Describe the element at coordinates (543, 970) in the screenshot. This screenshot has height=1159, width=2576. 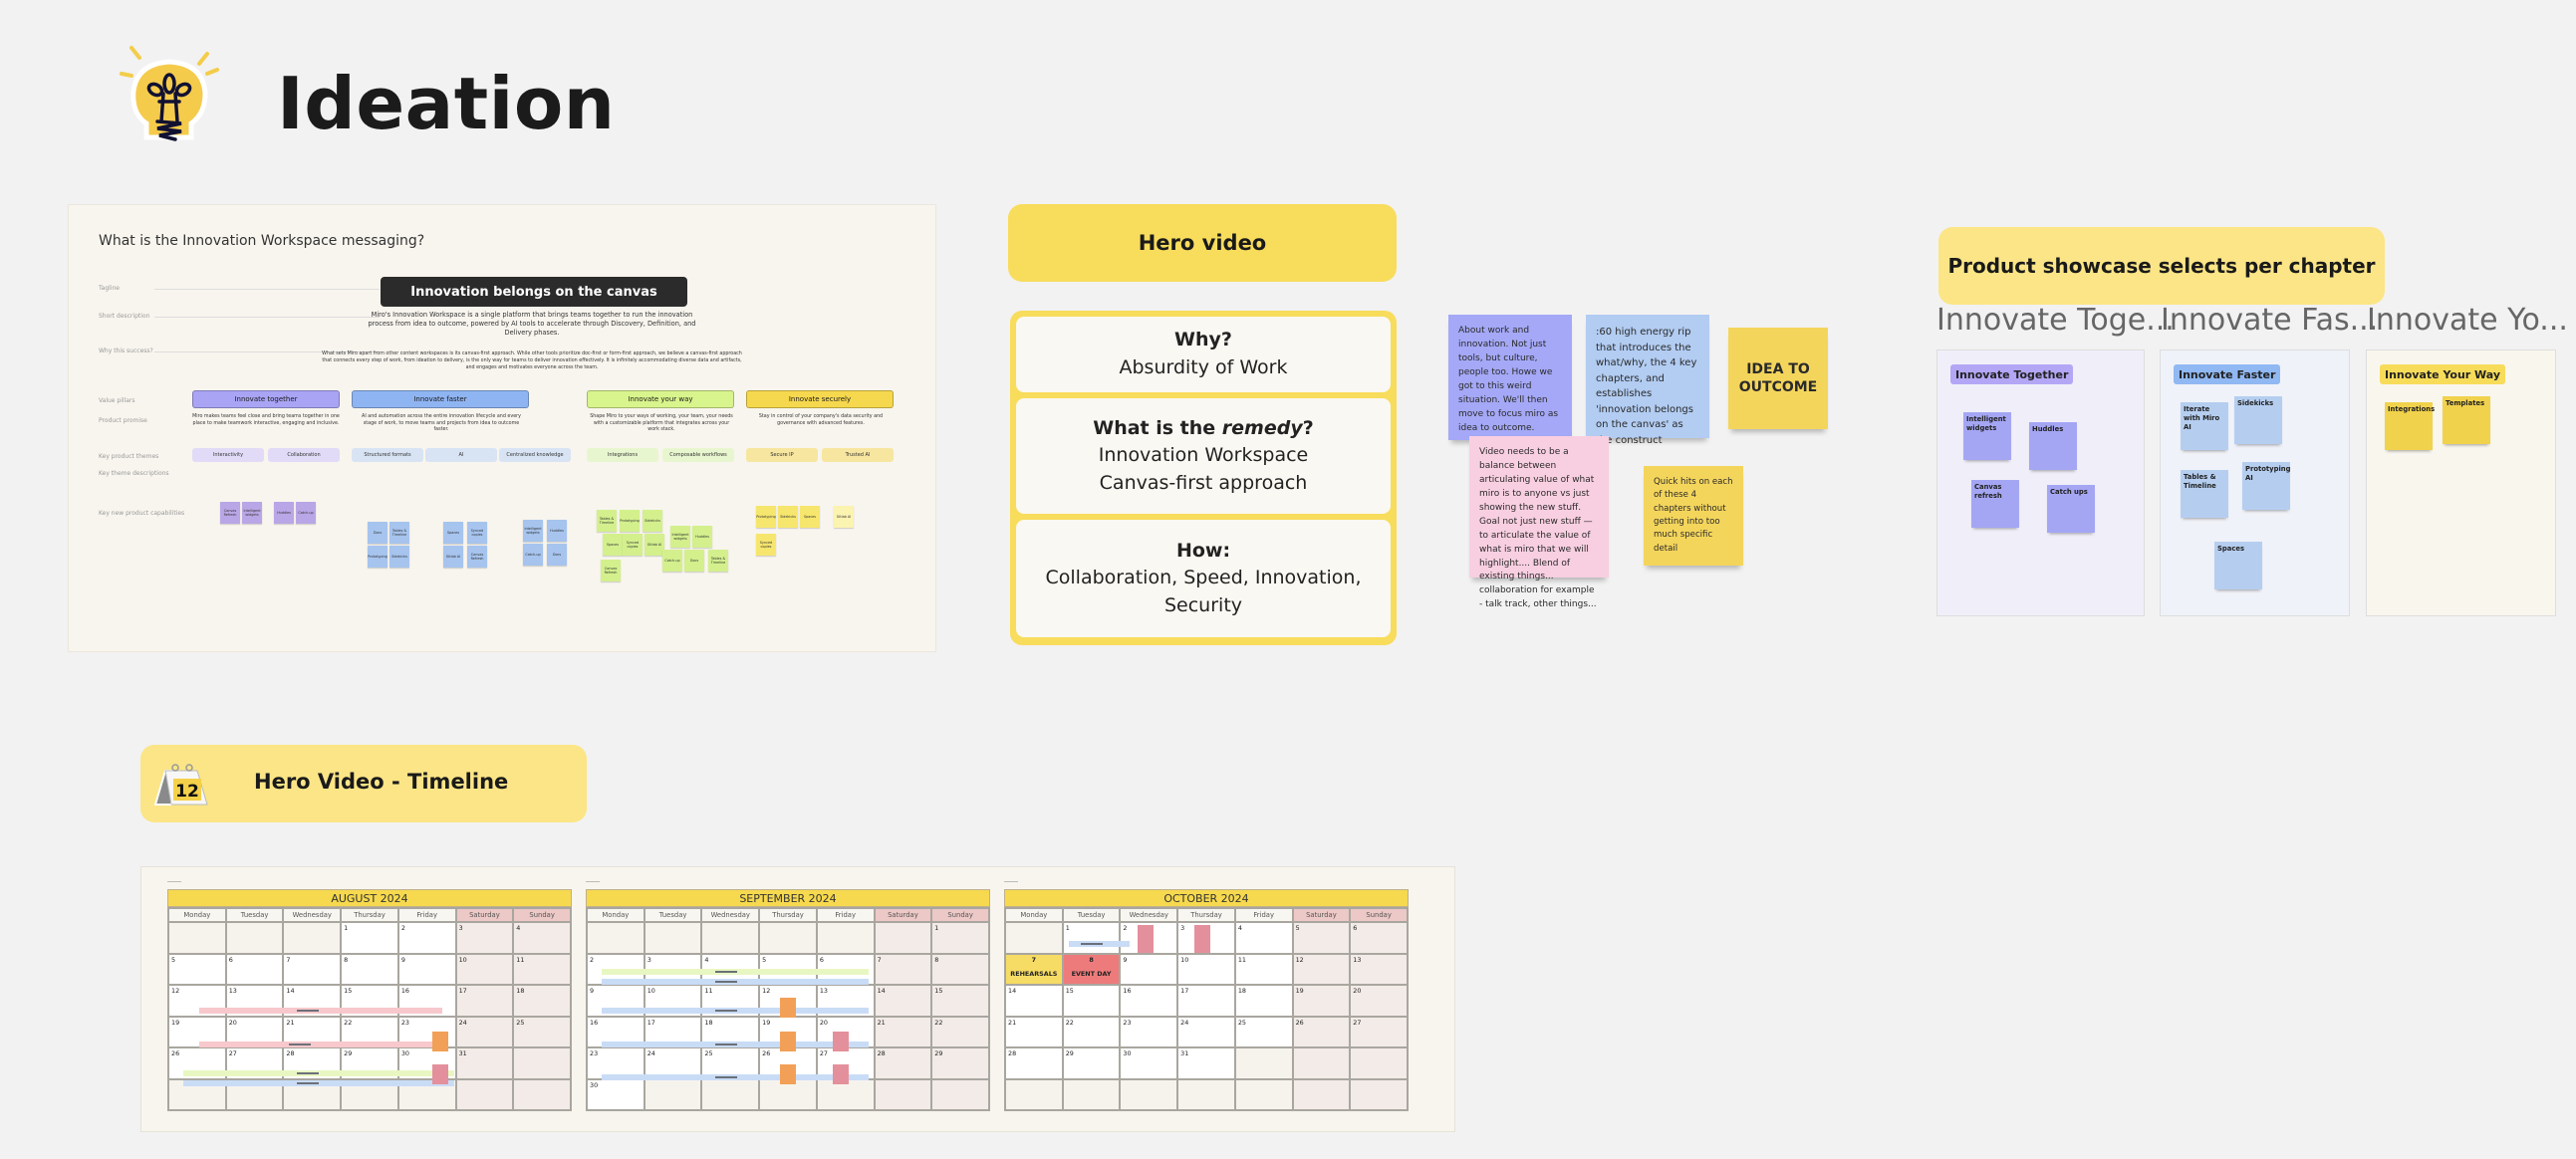
I see `calendar-day: 11` at that location.